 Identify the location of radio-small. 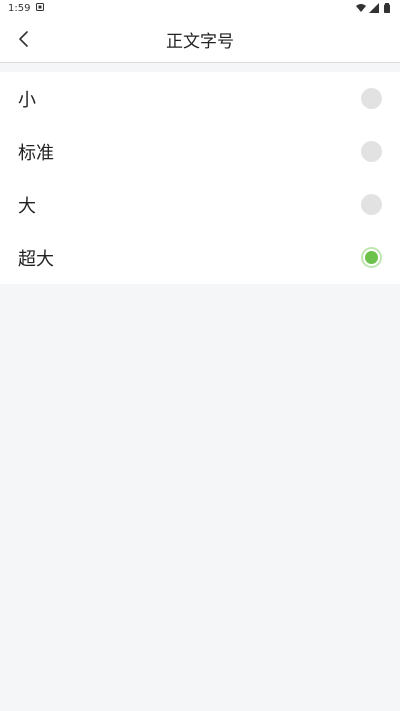
(371, 98).